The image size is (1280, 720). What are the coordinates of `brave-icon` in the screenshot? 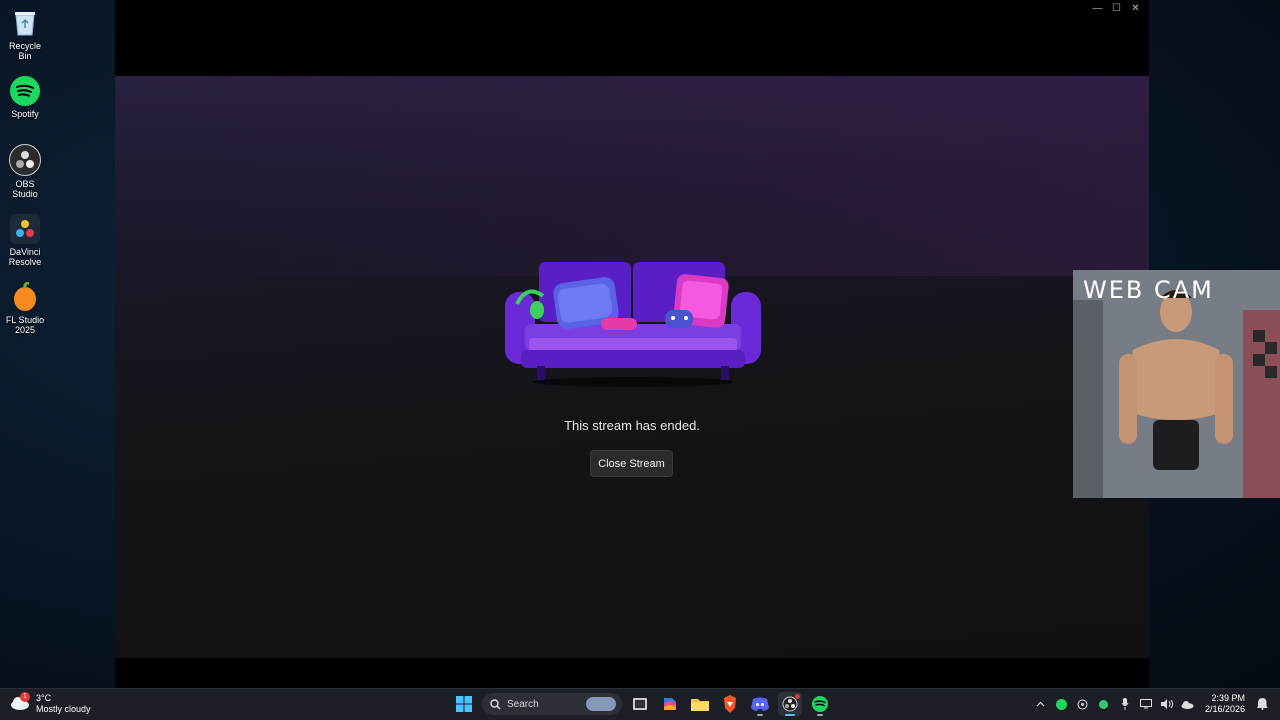 It's located at (730, 704).